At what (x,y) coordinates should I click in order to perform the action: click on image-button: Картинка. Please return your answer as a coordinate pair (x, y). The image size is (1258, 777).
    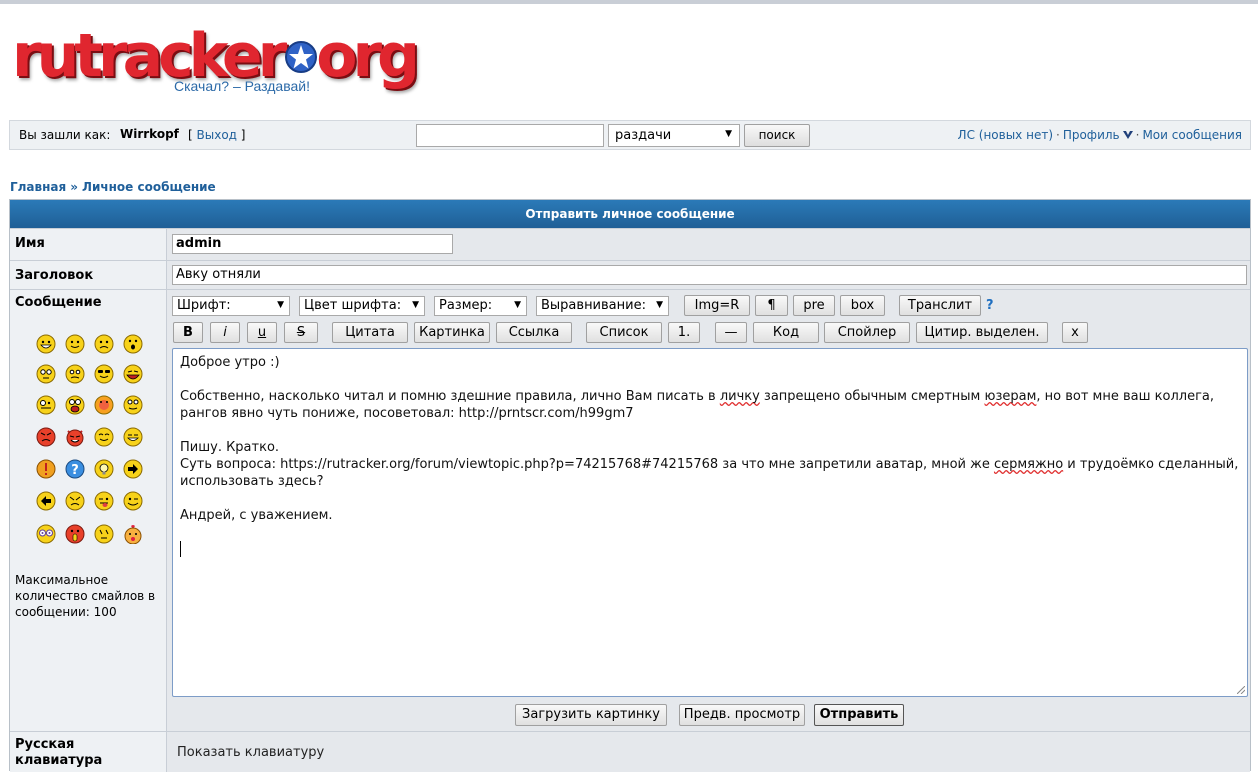
    Looking at the image, I should click on (452, 332).